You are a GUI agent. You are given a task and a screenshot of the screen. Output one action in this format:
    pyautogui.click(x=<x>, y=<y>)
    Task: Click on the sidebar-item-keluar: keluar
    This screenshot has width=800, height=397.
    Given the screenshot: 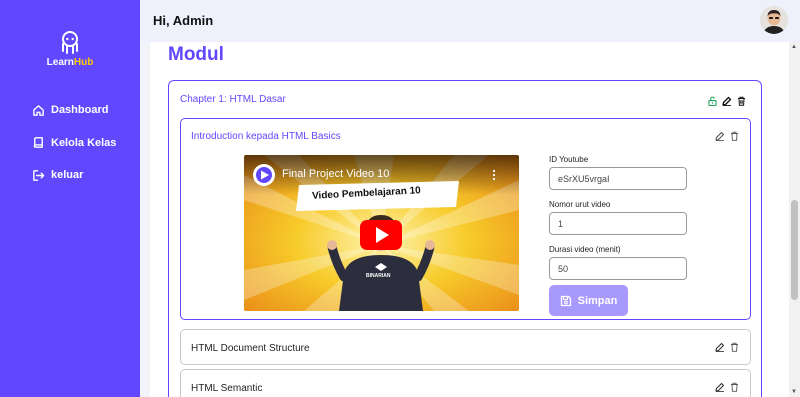 What is the action you would take?
    pyautogui.click(x=74, y=175)
    